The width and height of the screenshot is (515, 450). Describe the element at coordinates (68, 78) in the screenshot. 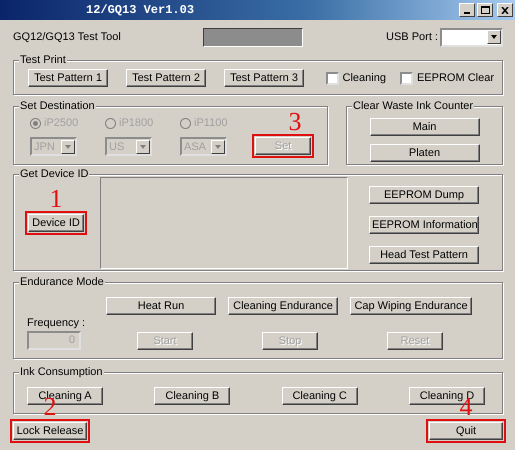

I see `push-button: Test Pattern 1` at that location.